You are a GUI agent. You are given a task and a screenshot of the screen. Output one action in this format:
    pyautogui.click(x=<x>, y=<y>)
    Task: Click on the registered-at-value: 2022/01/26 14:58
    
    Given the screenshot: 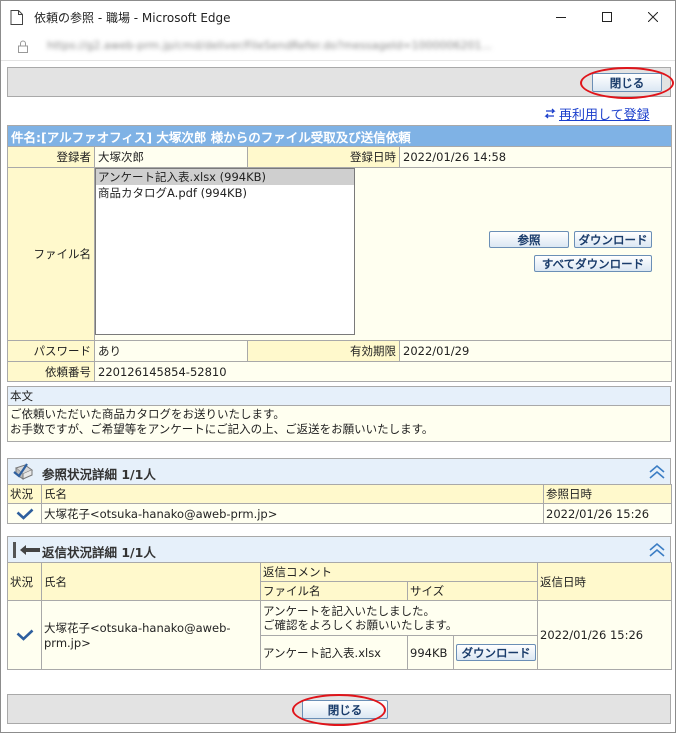 What is the action you would take?
    pyautogui.click(x=535, y=157)
    